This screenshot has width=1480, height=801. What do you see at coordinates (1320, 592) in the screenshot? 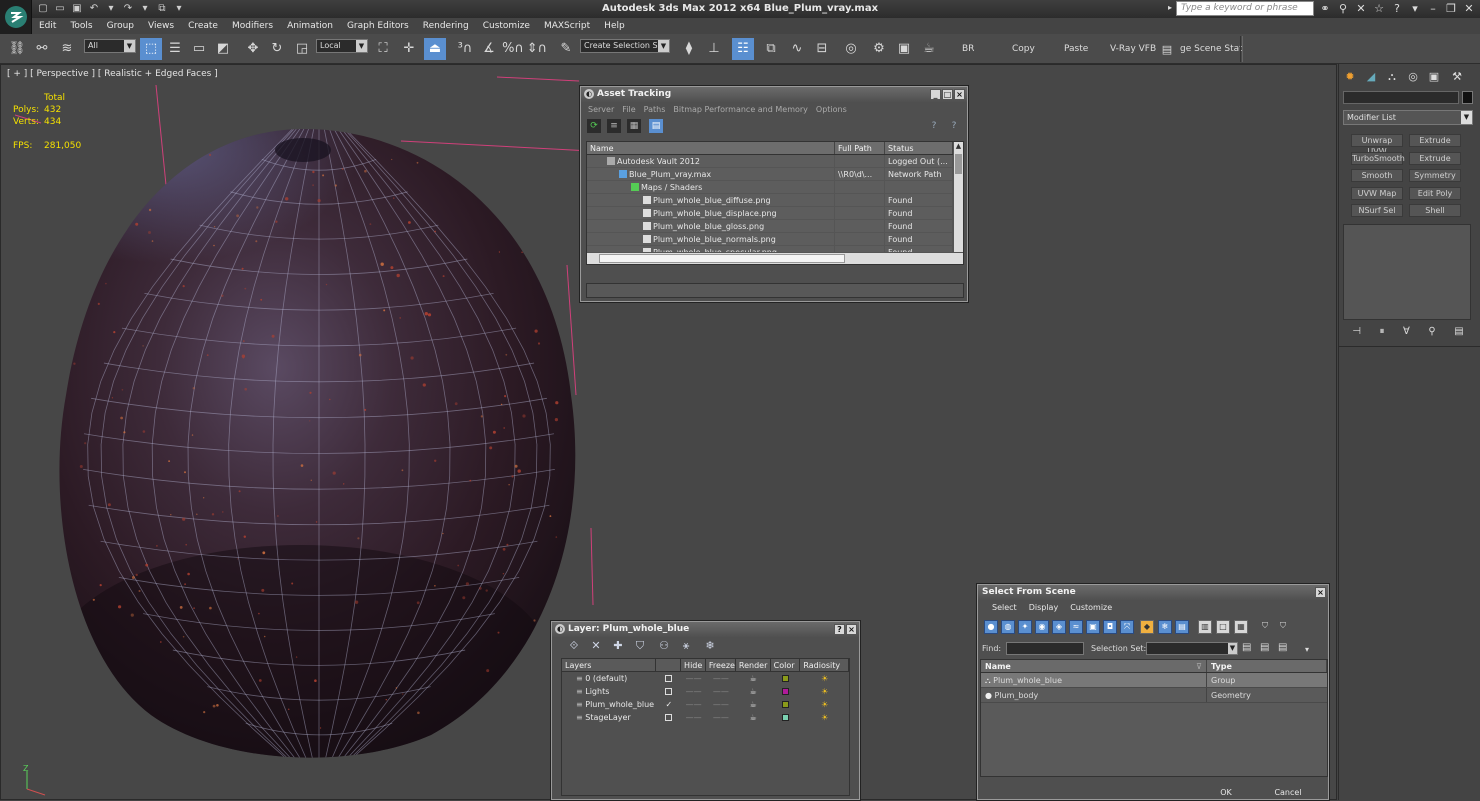
I see `close-icon: ×` at bounding box center [1320, 592].